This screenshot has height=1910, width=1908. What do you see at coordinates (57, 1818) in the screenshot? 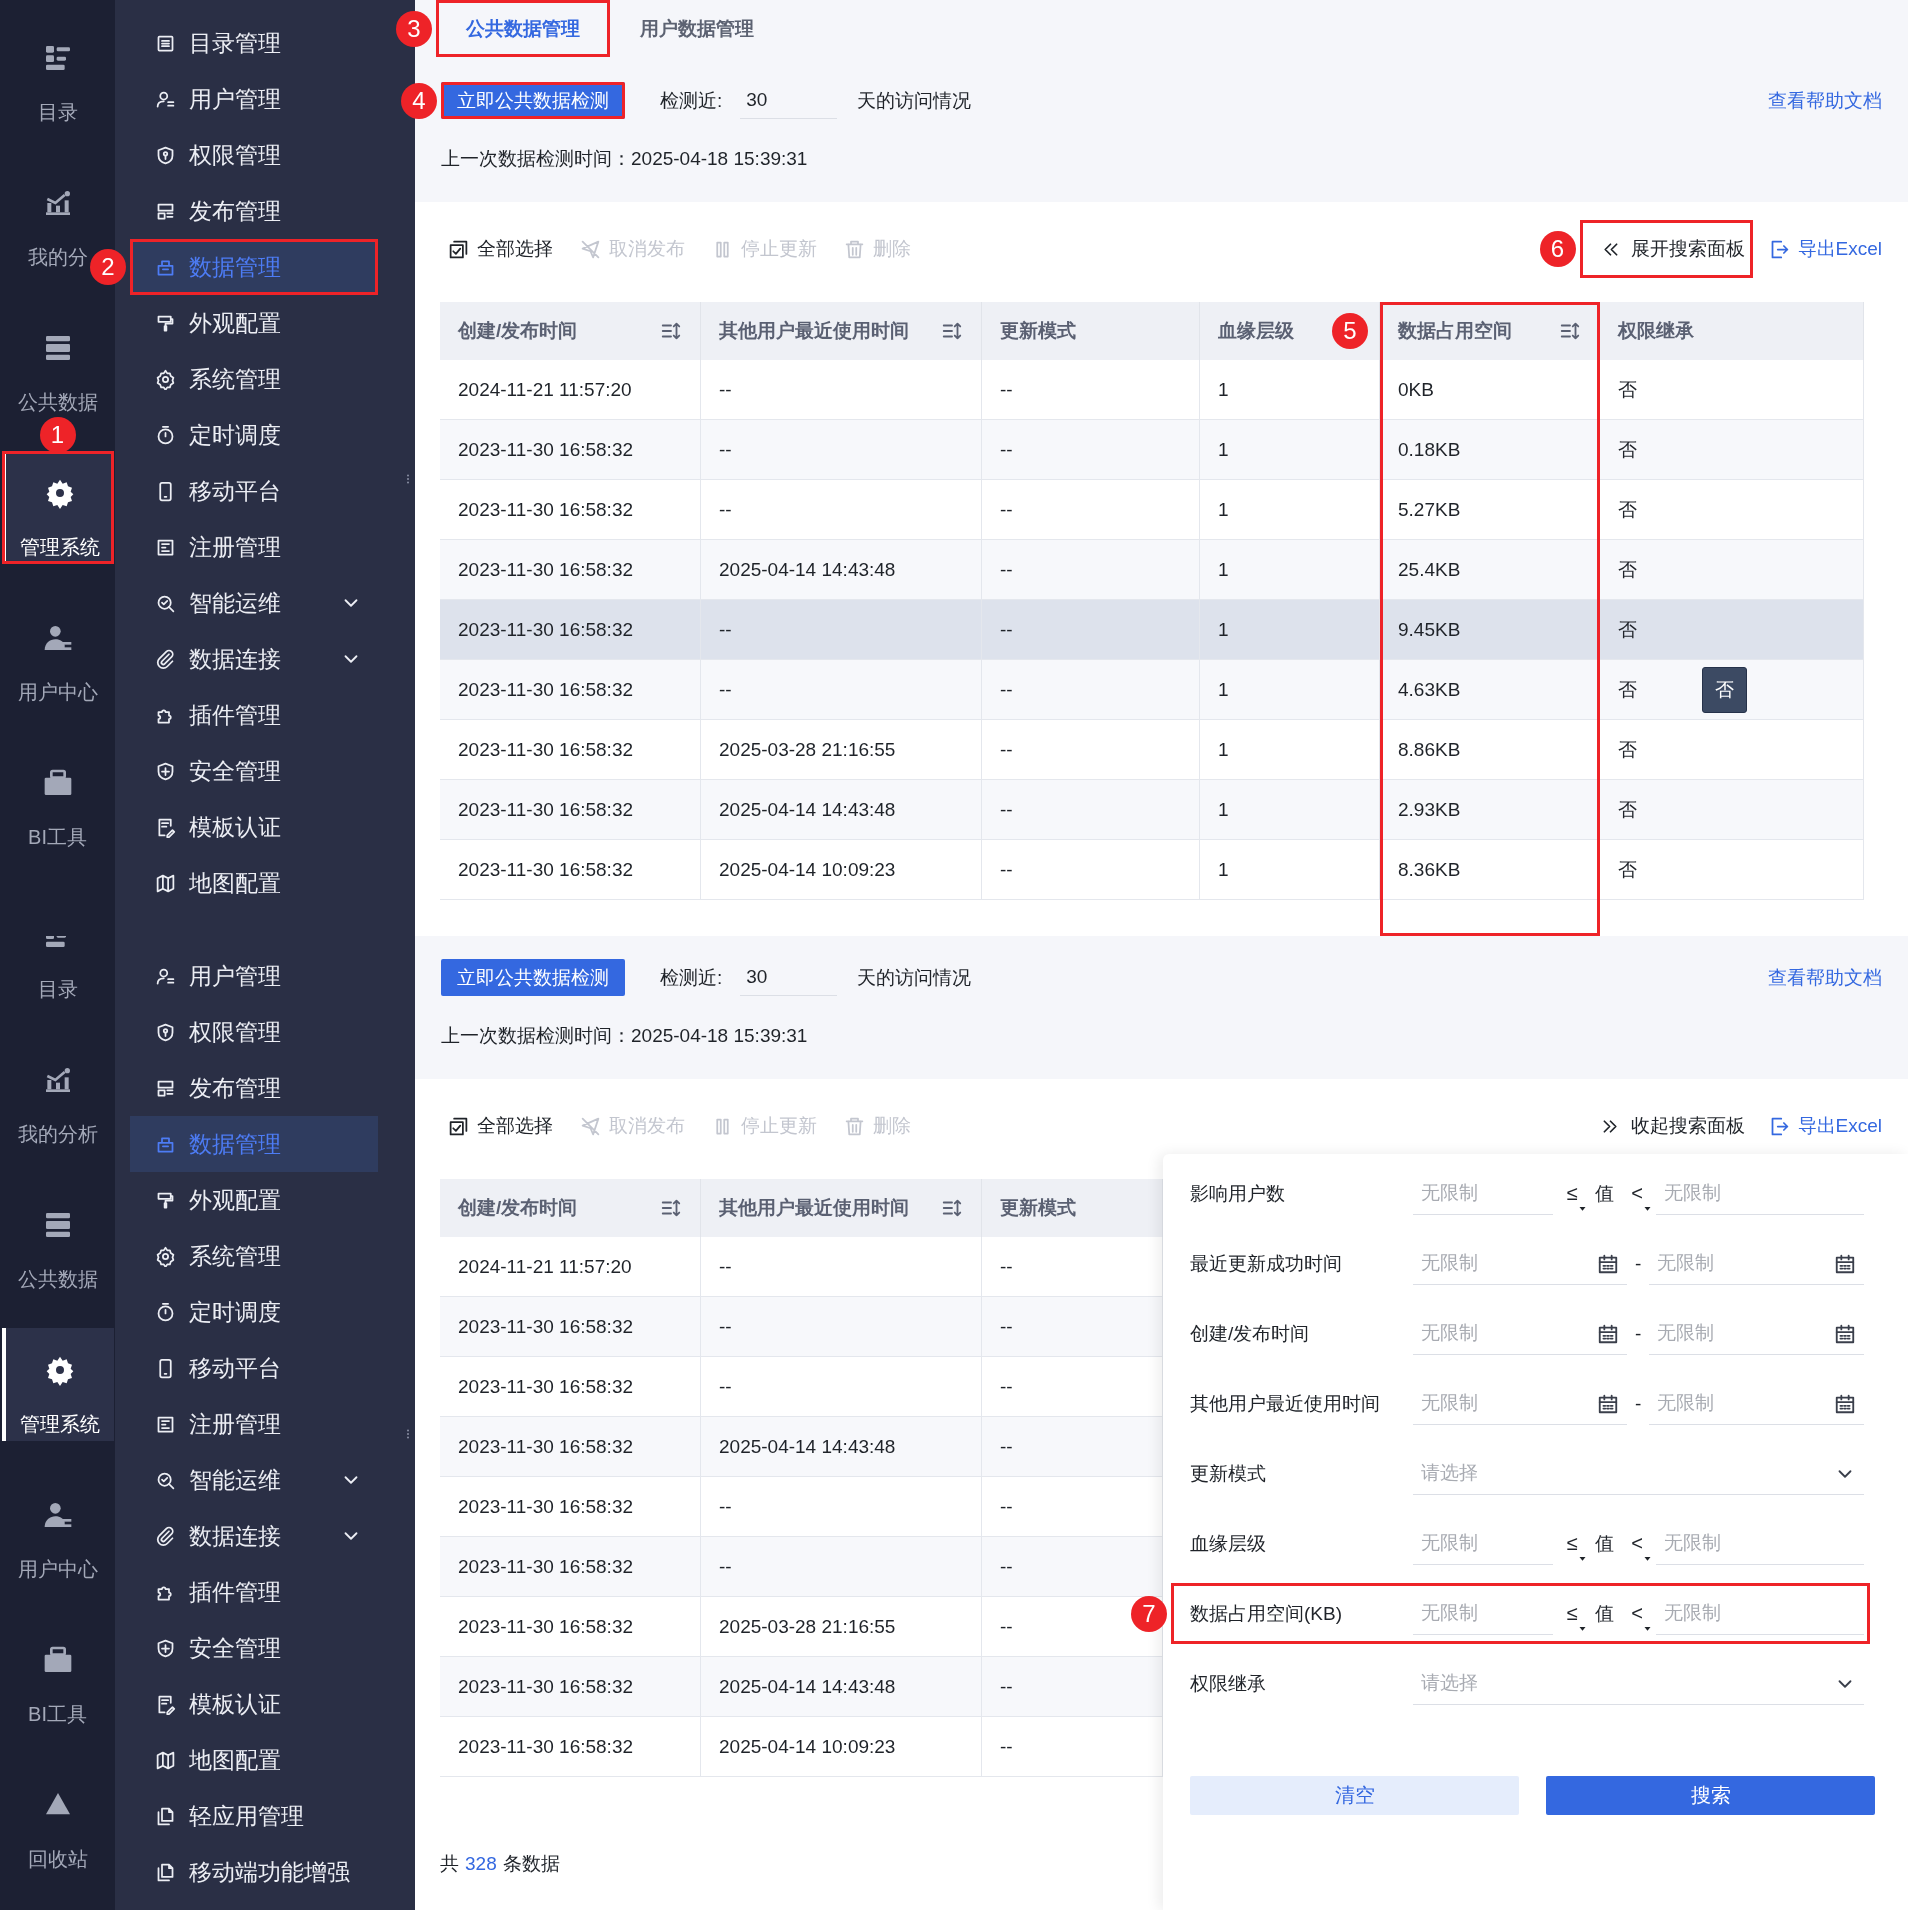
I see `rail-item: 回收站` at bounding box center [57, 1818].